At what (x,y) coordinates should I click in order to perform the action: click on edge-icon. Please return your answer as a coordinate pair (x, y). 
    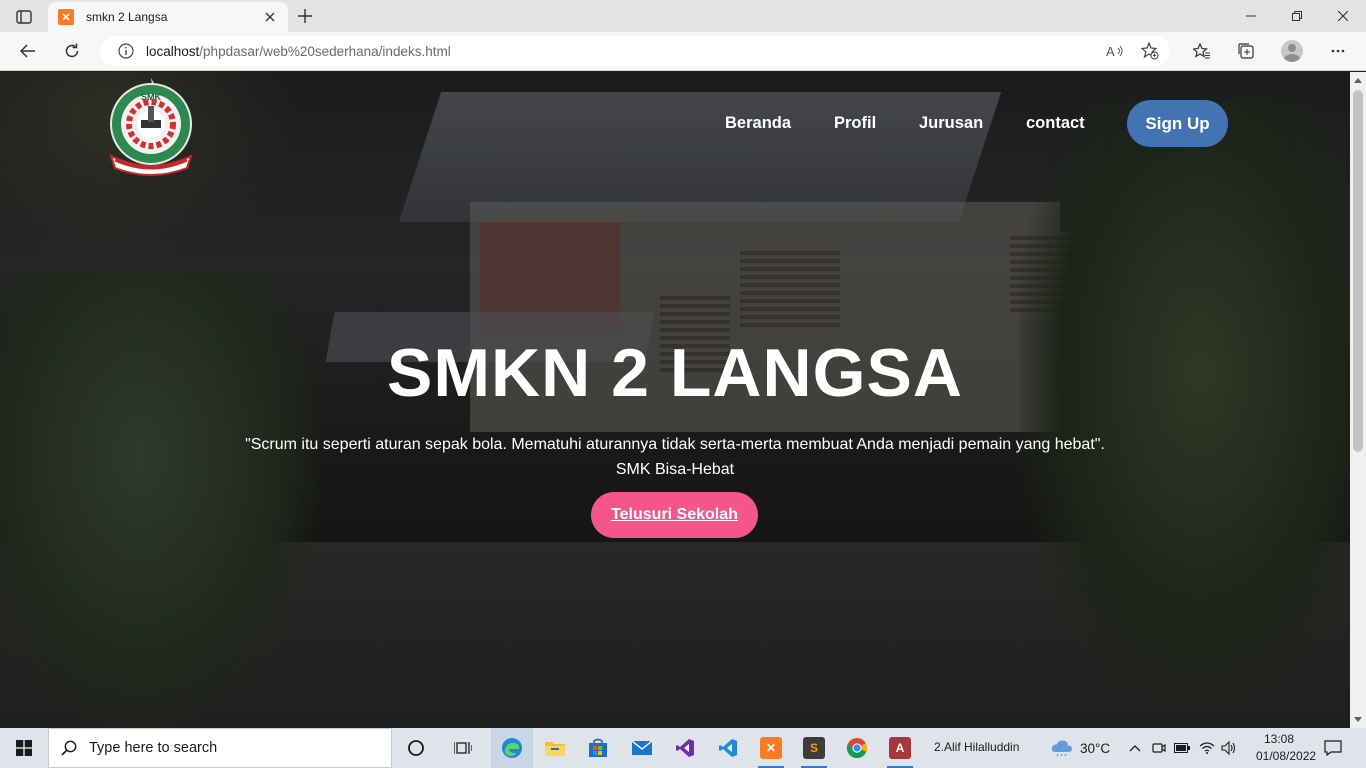
    Looking at the image, I should click on (512, 748).